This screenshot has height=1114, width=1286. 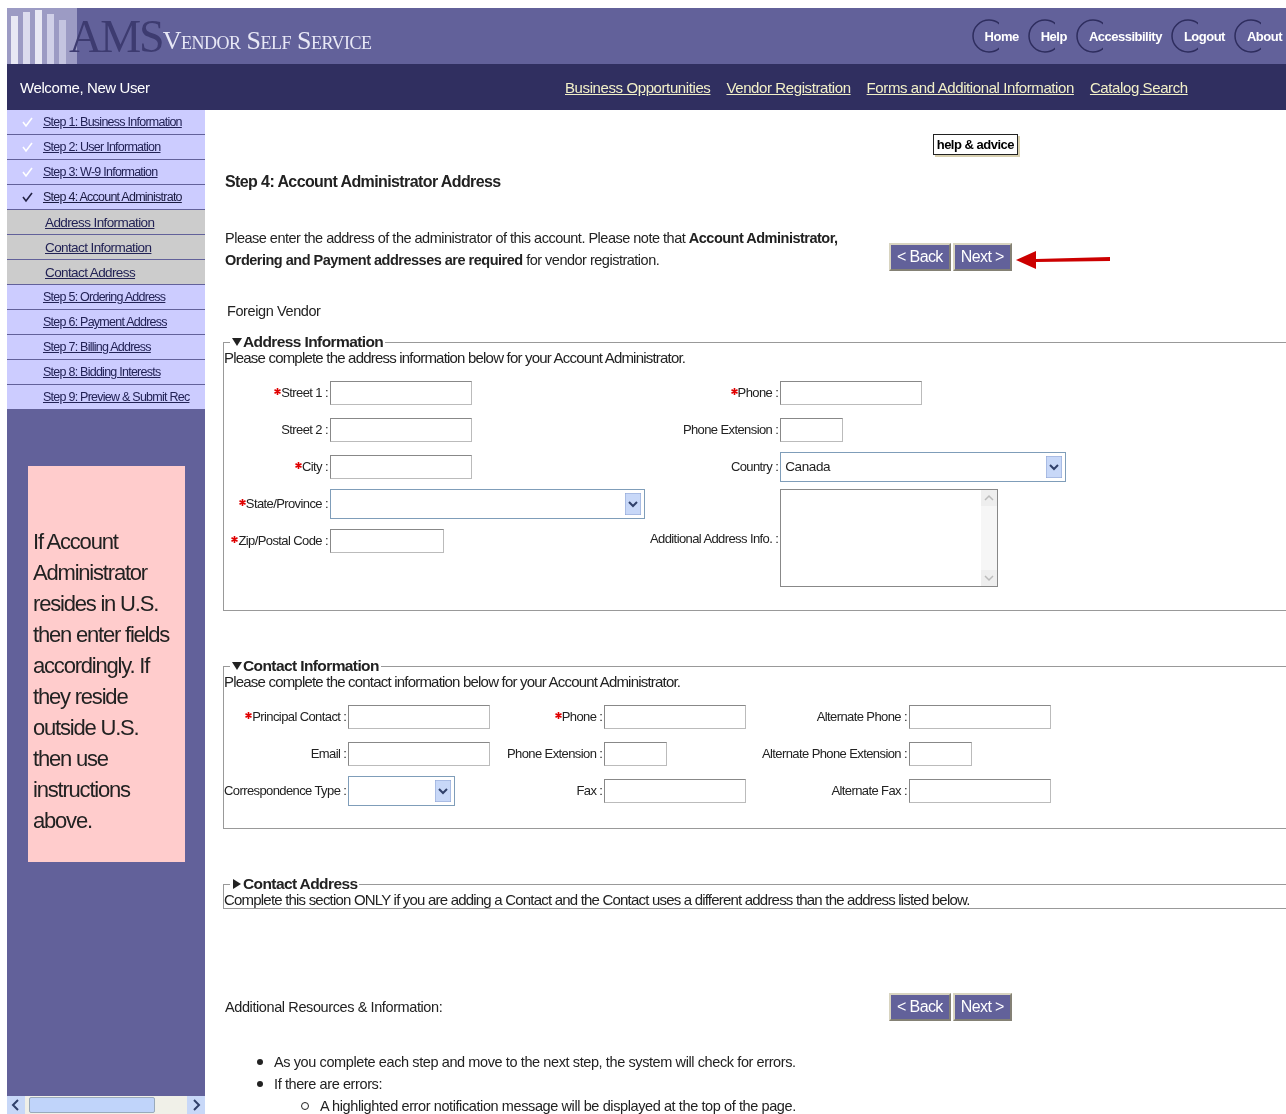 What do you see at coordinates (90, 272) in the screenshot?
I see `substep-link: Contact Address` at bounding box center [90, 272].